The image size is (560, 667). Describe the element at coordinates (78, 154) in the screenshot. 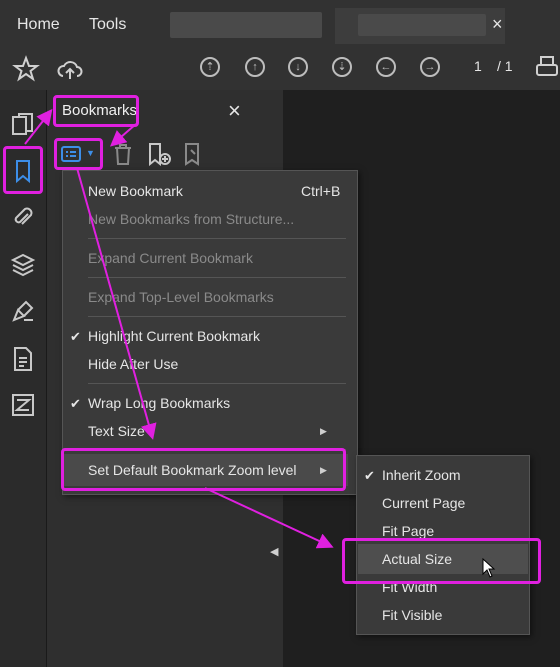

I see `annotation-box-options-button` at that location.